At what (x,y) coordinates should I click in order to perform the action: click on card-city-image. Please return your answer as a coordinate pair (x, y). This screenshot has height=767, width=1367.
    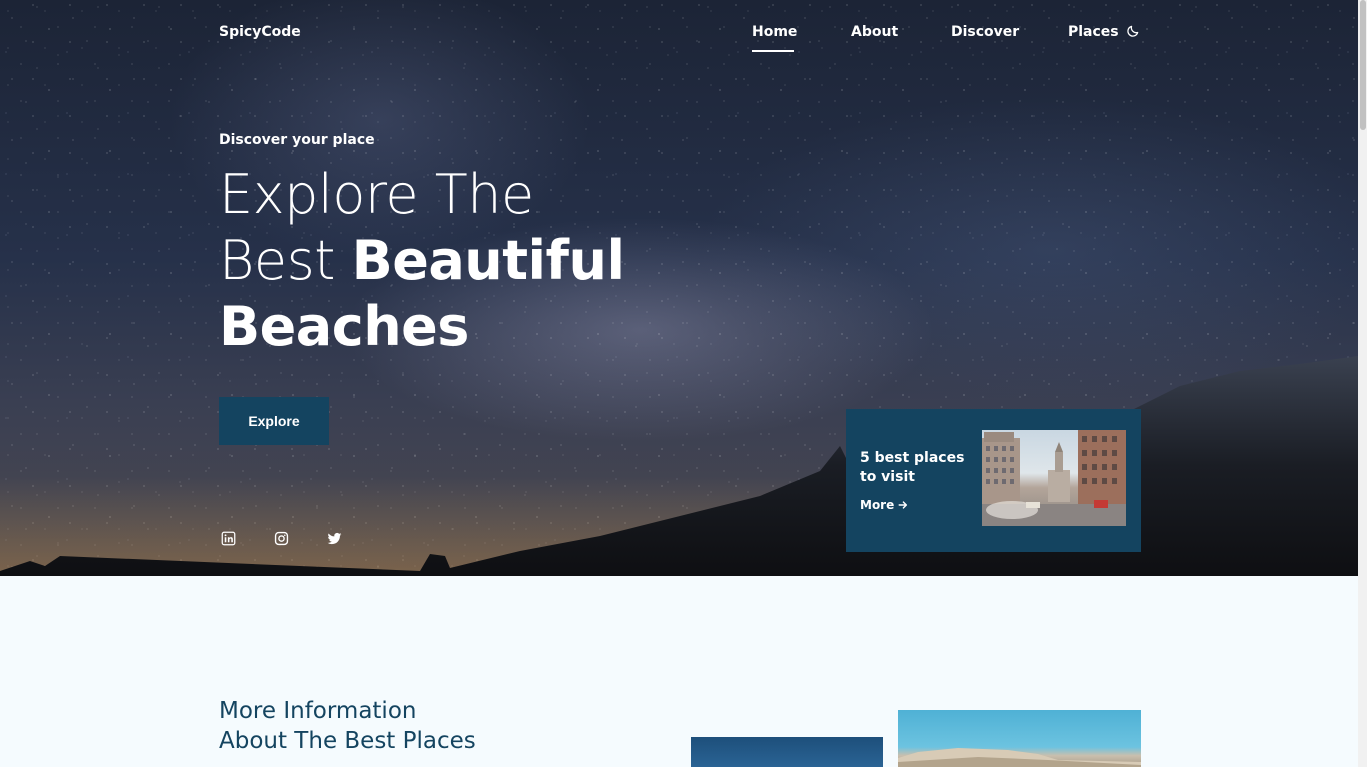
    Looking at the image, I should click on (1054, 478).